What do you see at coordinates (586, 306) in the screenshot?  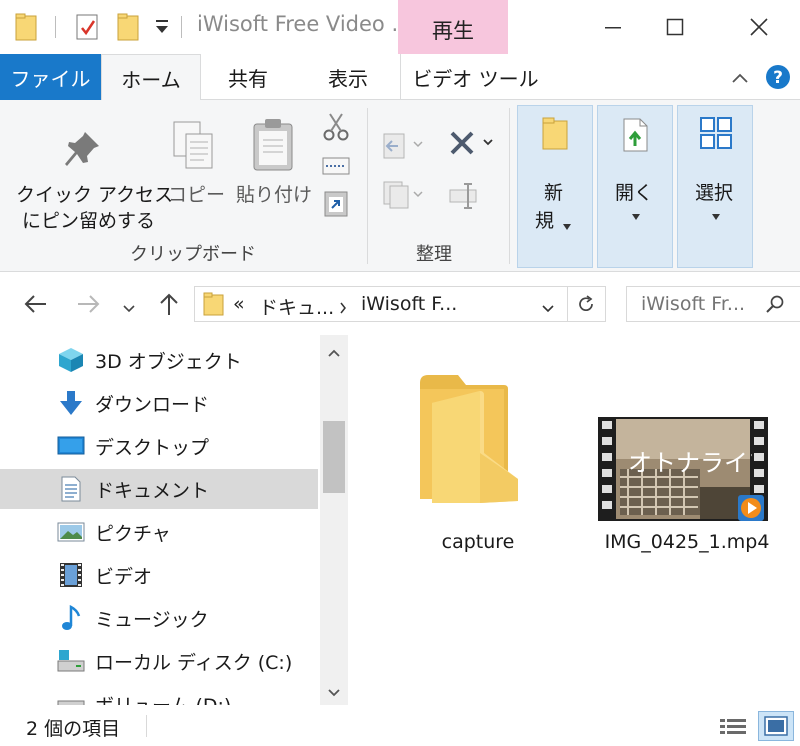 I see `refresh-icon` at bounding box center [586, 306].